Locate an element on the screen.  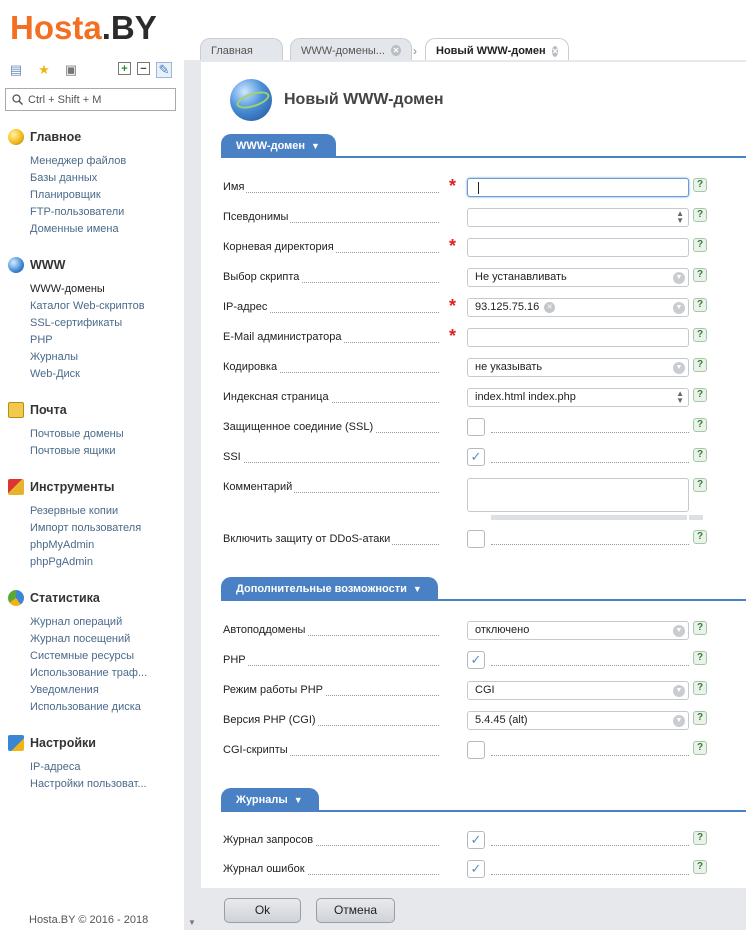
sidebar-item-php: PHP is located at coordinates (87, 340).